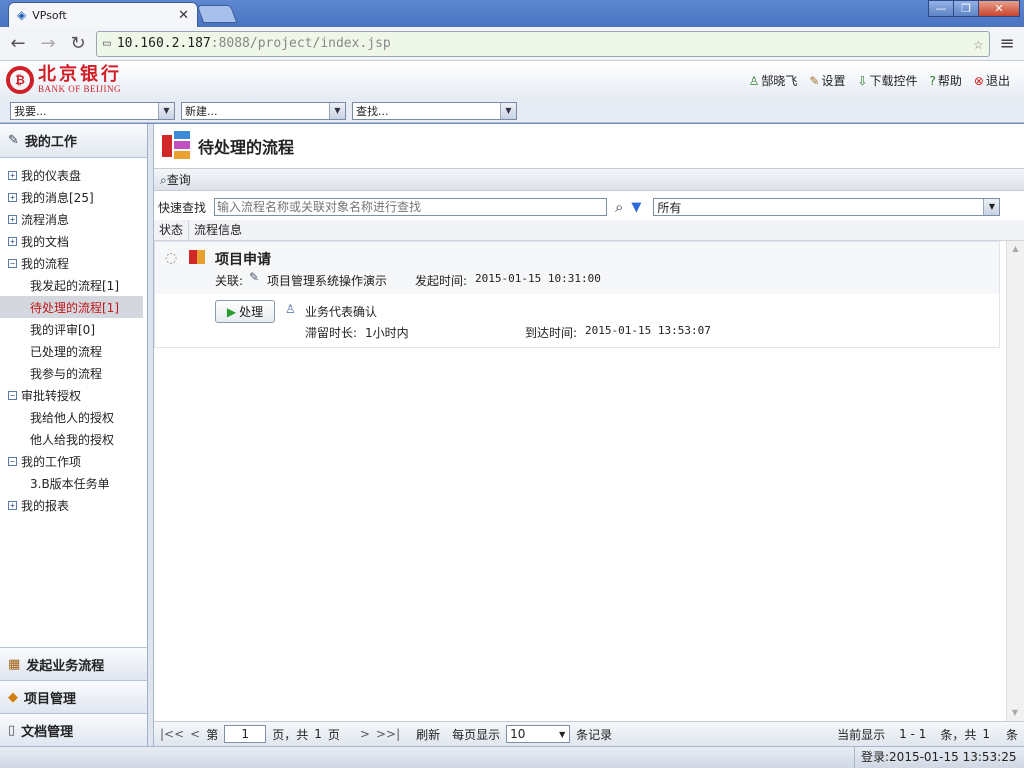  Describe the element at coordinates (887, 80) in the screenshot. I see `download-link: ⇩ 下载控件` at that location.